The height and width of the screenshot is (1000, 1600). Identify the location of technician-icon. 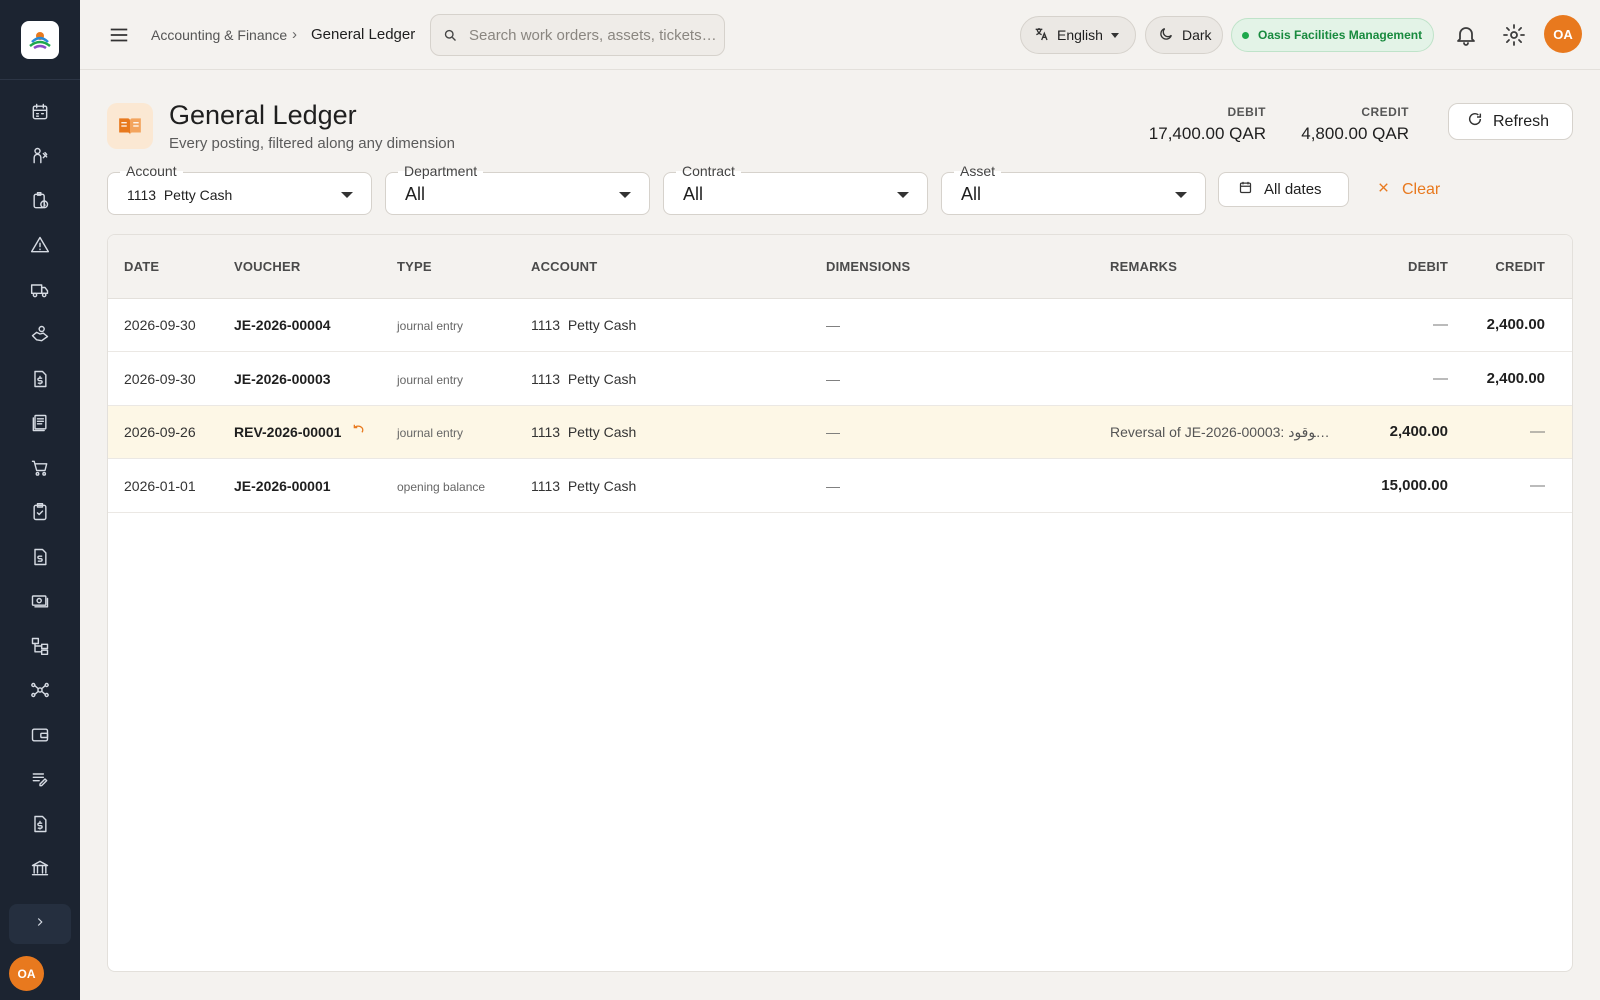
(40, 158).